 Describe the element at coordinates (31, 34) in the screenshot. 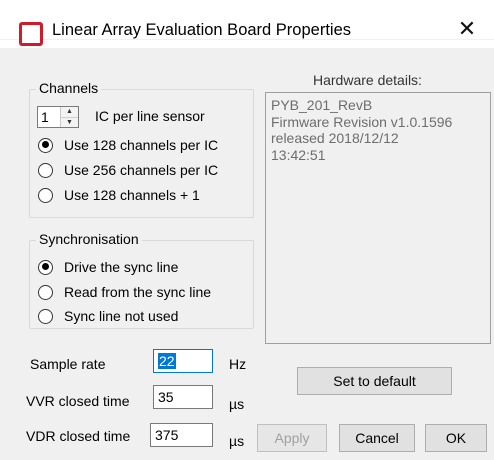

I see `app-logo-icon` at that location.